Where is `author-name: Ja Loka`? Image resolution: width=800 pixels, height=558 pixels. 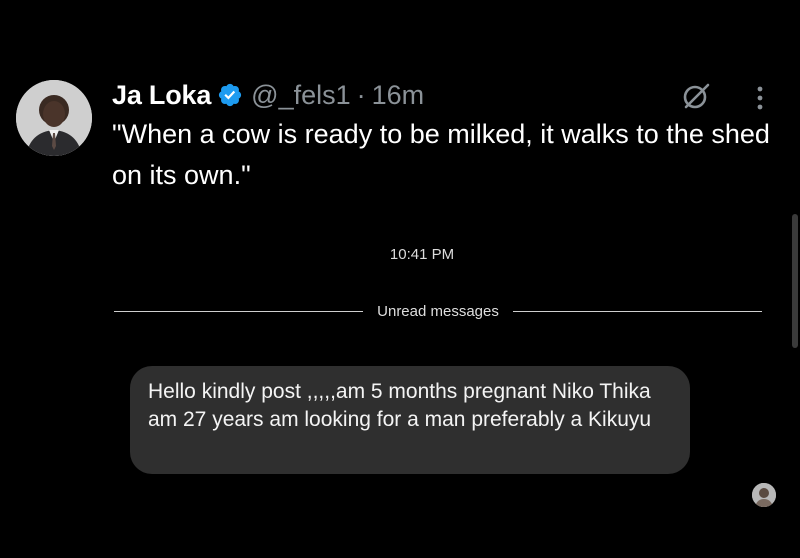
author-name: Ja Loka is located at coordinates (161, 95).